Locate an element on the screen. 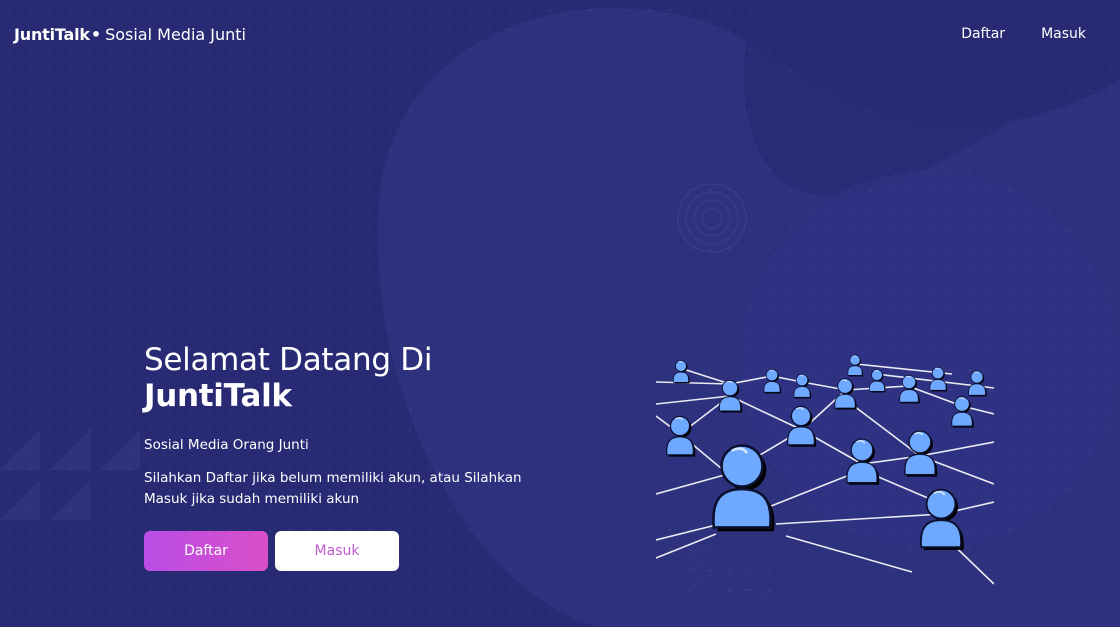  hero-actions: Daftar Masuk is located at coordinates (354, 551).